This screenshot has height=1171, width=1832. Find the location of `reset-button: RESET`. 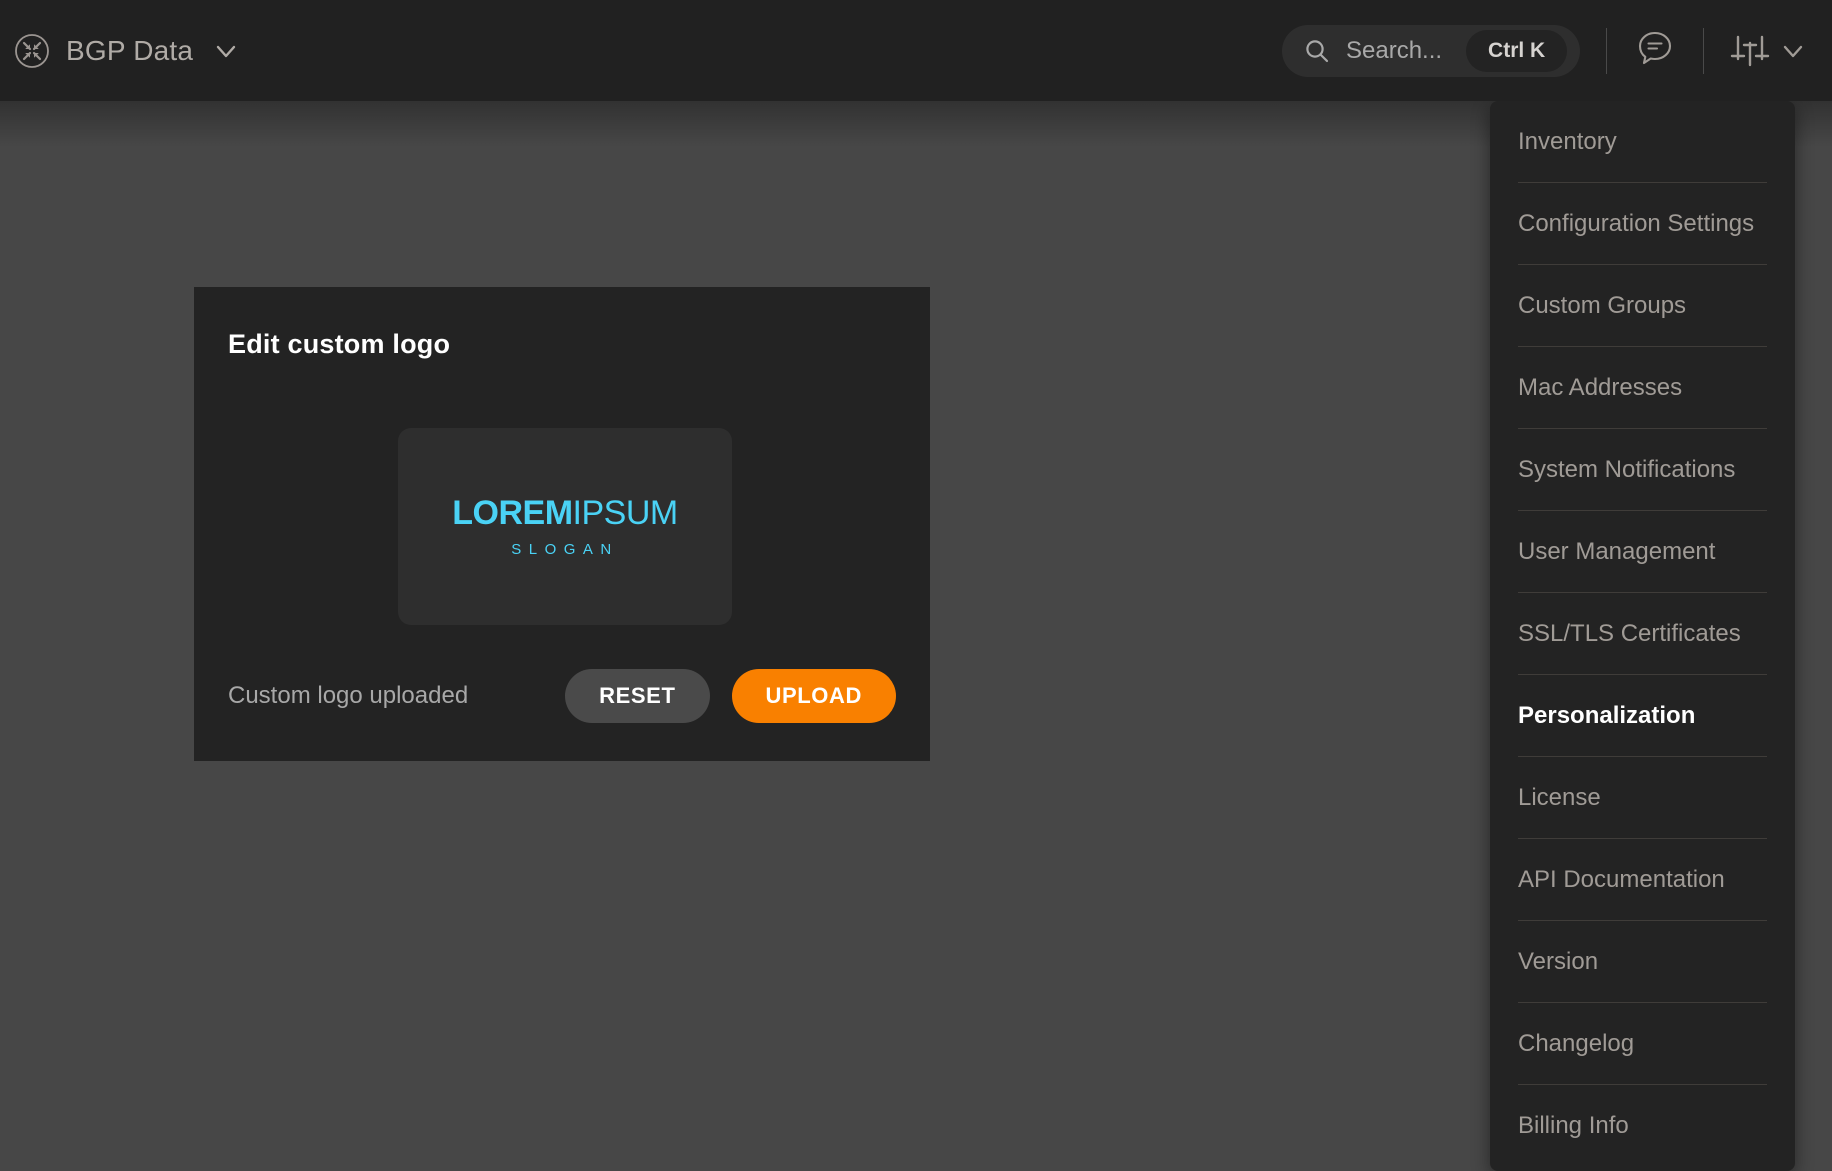

reset-button: RESET is located at coordinates (637, 696).